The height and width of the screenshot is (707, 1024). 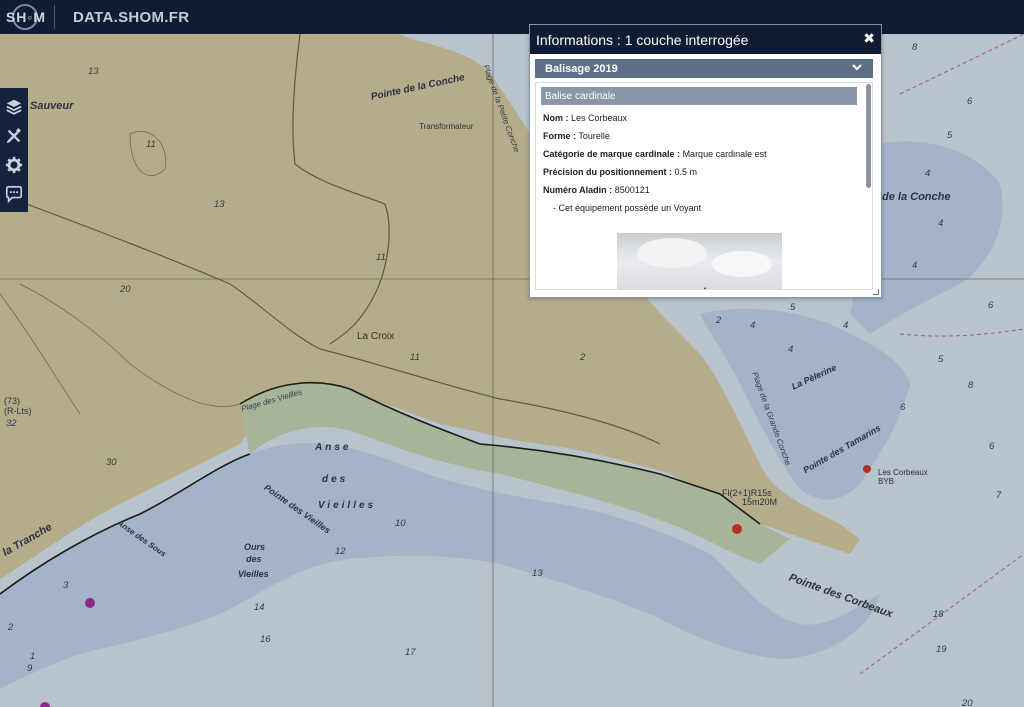 What do you see at coordinates (938, 614) in the screenshot?
I see `depth-sounding: 18` at bounding box center [938, 614].